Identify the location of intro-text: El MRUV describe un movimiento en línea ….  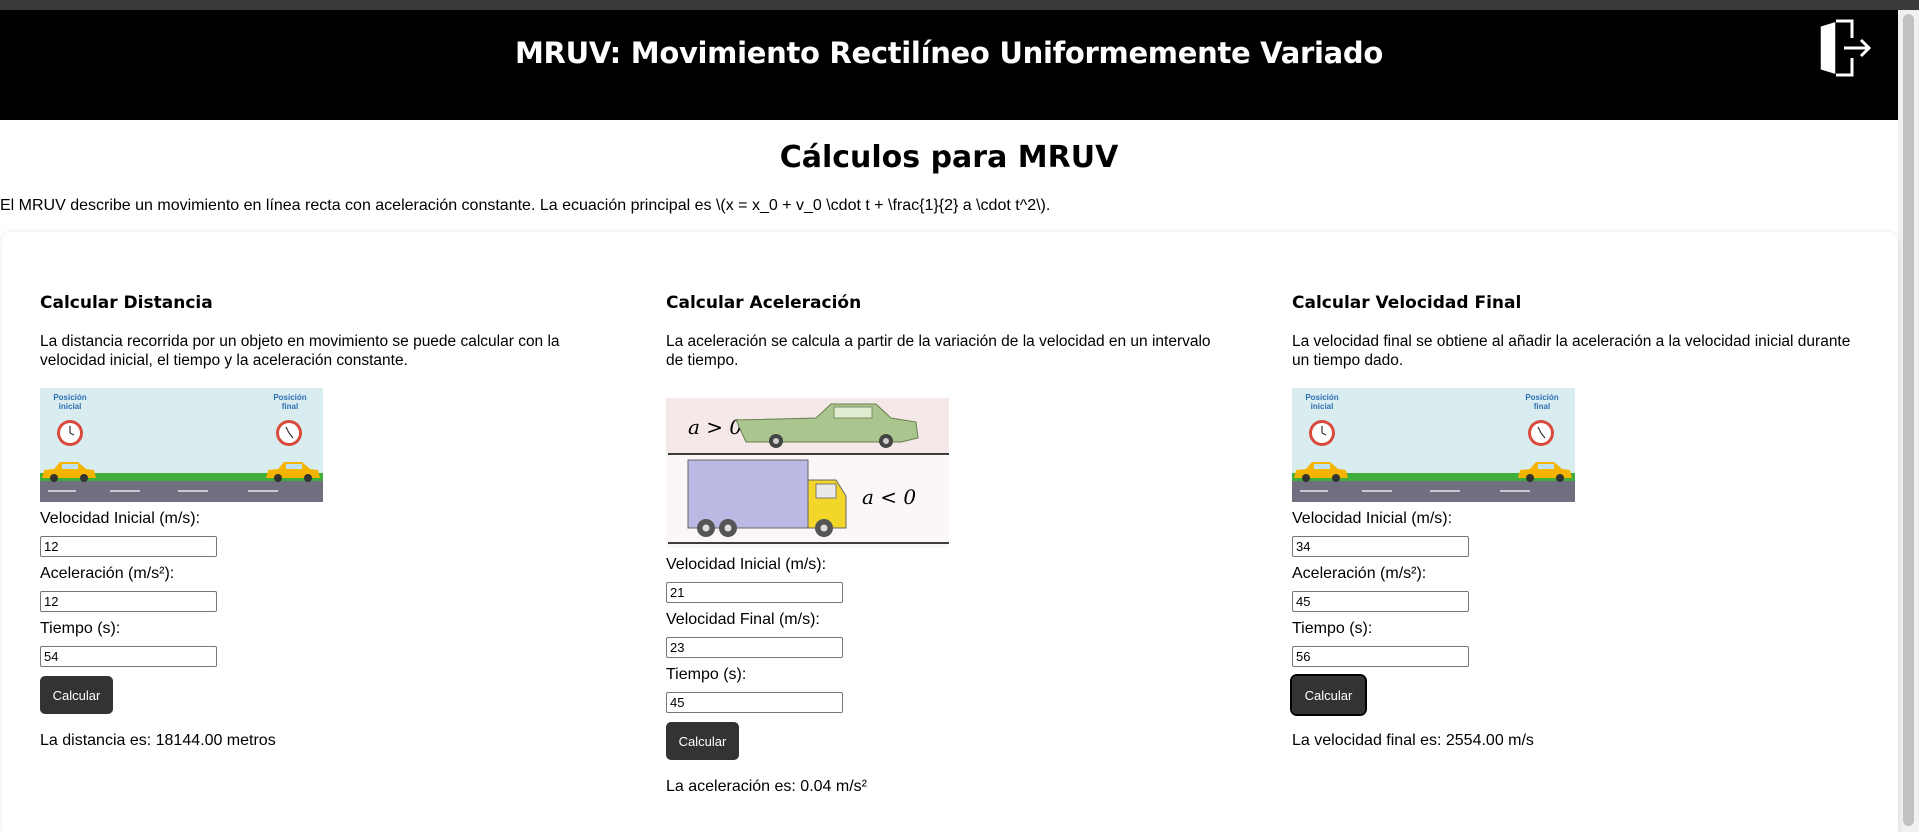
(525, 205).